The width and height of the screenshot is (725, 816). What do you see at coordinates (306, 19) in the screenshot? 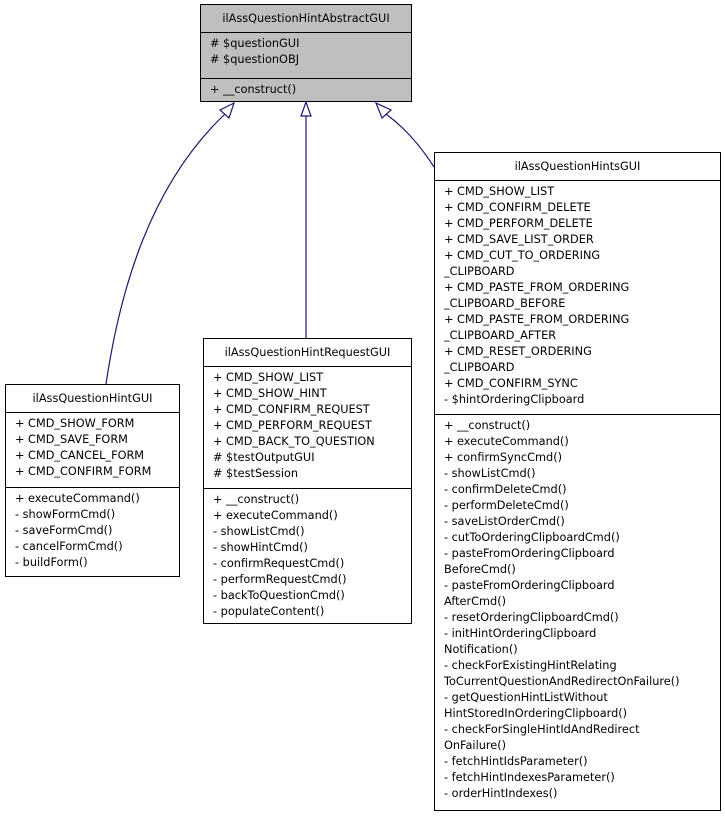
I see `class-name: ilAssQuestionHintAbstractGUI` at bounding box center [306, 19].